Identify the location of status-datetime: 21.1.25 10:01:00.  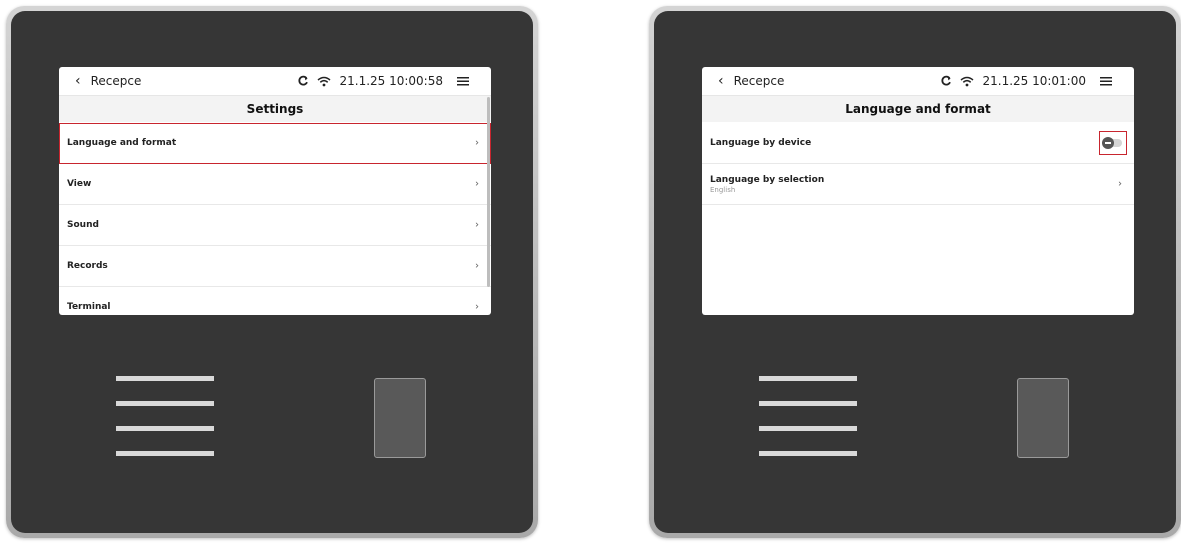
(1034, 81).